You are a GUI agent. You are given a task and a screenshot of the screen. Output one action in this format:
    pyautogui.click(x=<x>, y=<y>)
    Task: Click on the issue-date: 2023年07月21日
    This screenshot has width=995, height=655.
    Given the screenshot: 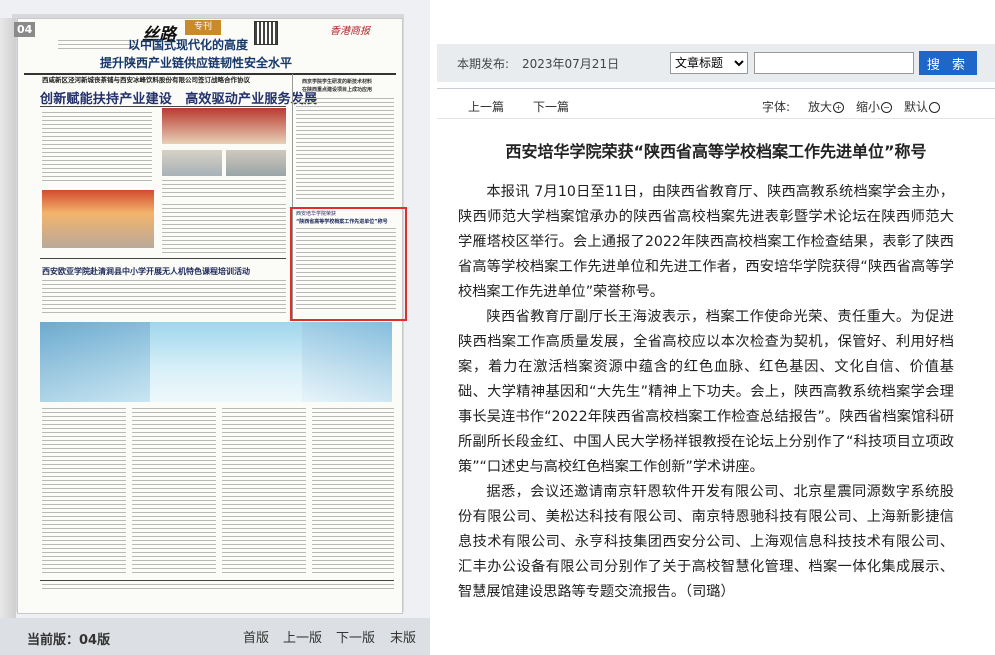 What is the action you would take?
    pyautogui.click(x=571, y=64)
    